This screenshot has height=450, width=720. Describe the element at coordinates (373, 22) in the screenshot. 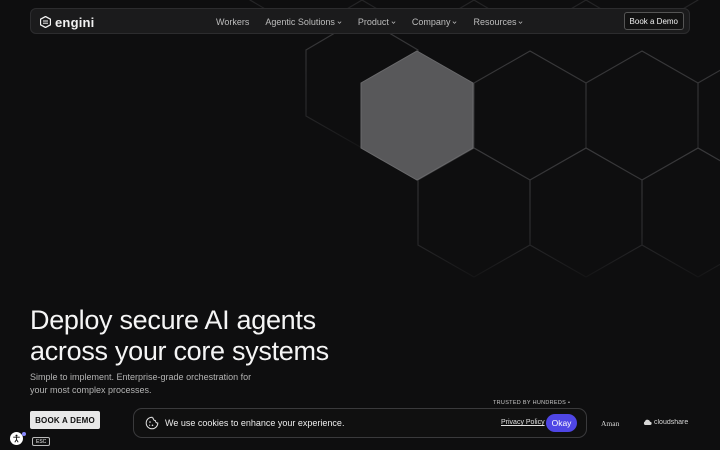

I see `nav-item-label: Product` at that location.